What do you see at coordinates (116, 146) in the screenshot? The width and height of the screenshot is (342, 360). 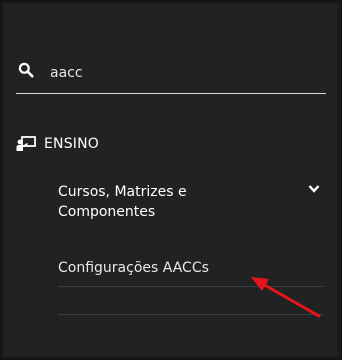 I see `menu-item-ensino: ENSINO` at bounding box center [116, 146].